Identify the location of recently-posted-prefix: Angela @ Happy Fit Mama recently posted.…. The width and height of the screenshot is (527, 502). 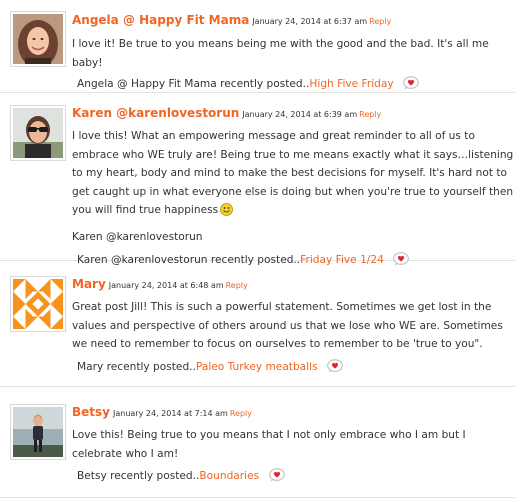
(193, 84).